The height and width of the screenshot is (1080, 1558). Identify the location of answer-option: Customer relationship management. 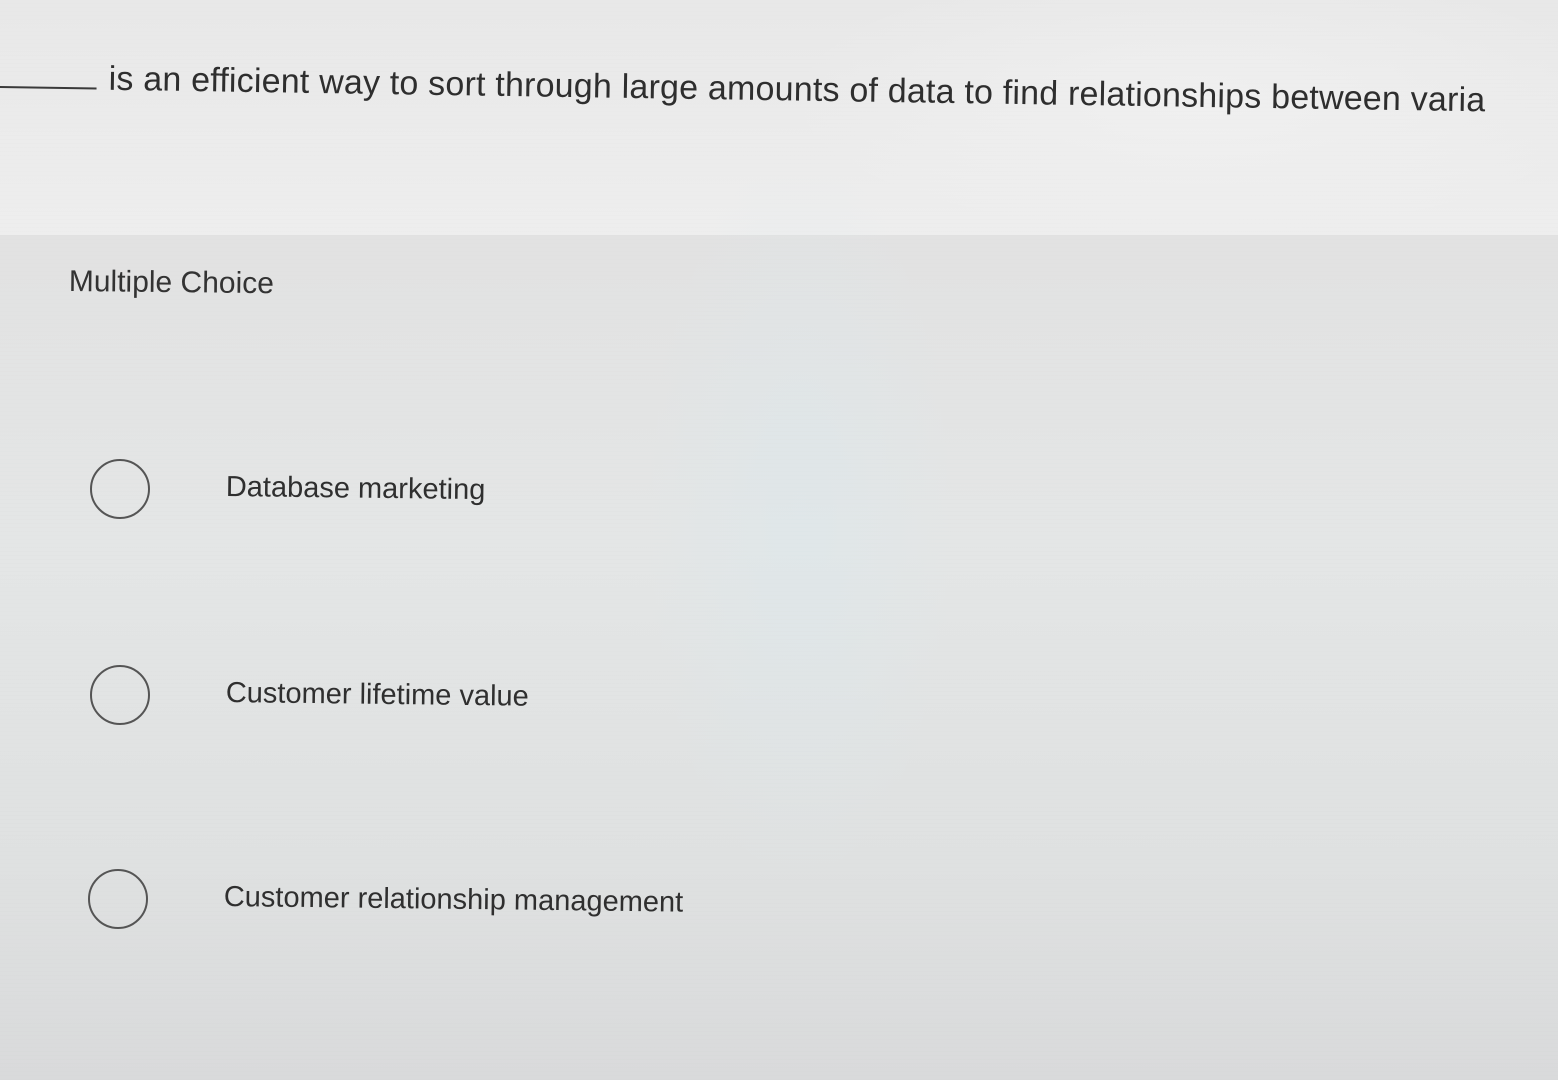
(488, 904).